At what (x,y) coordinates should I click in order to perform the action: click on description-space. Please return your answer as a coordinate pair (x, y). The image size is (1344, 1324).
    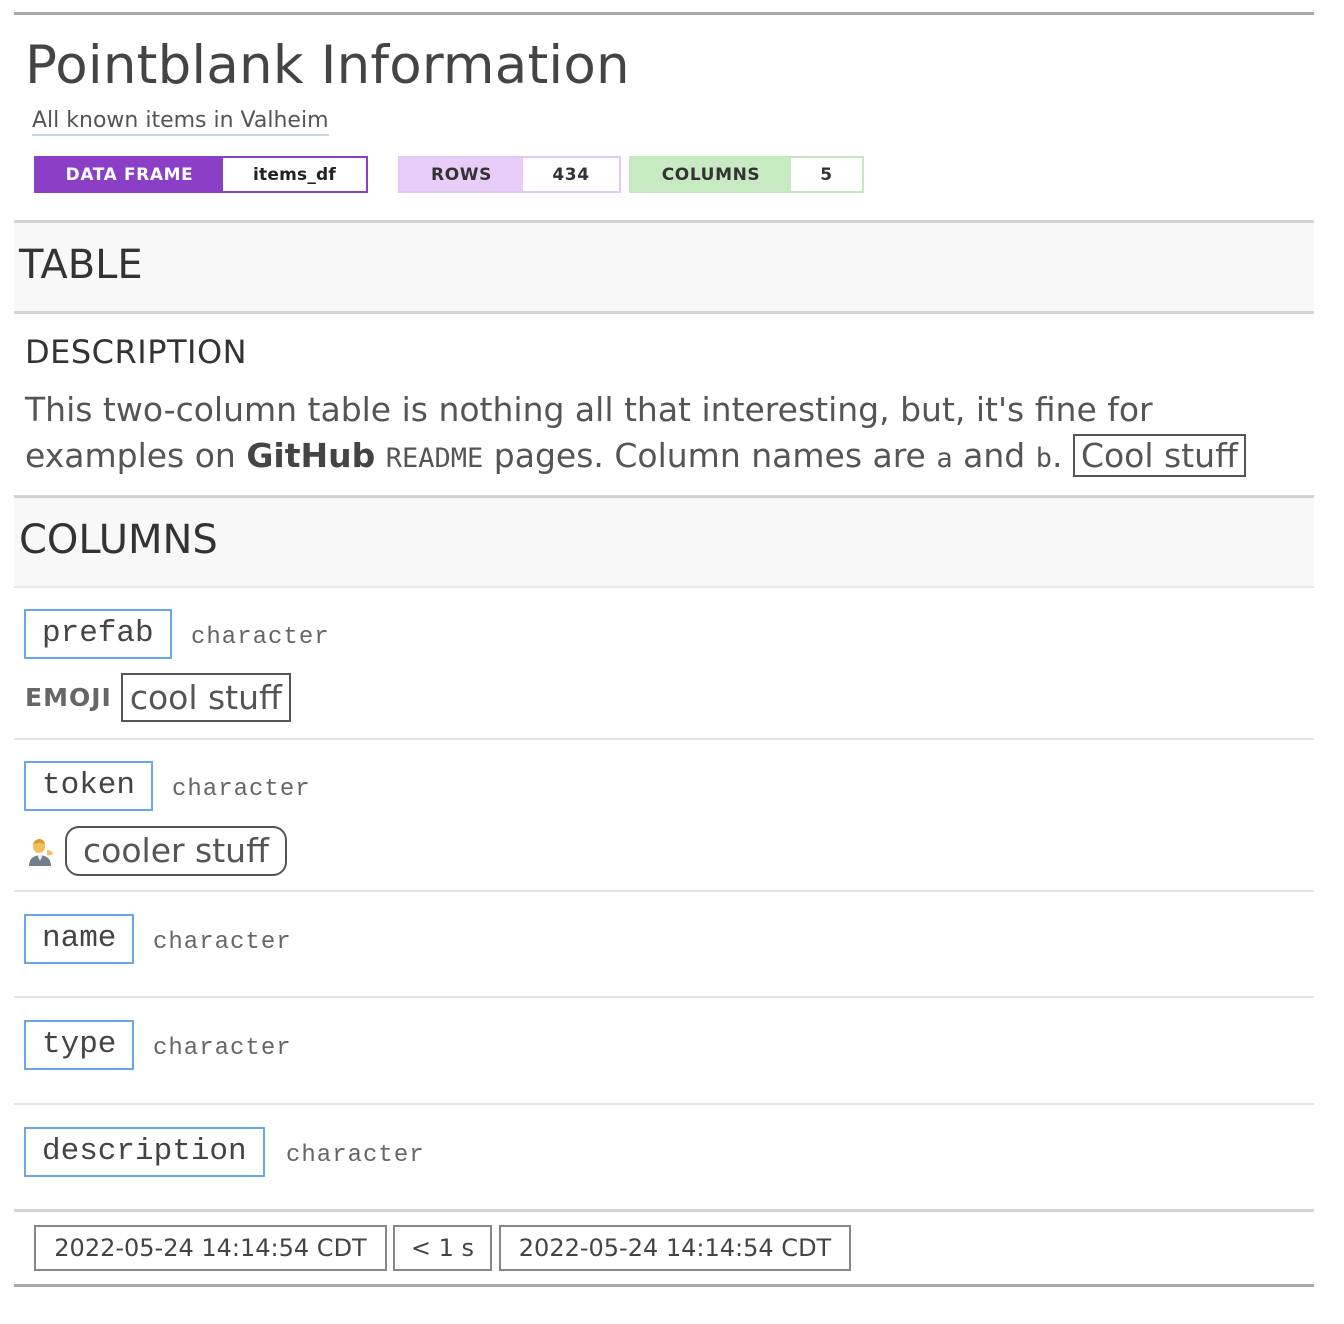
    Looking at the image, I should click on (380, 455).